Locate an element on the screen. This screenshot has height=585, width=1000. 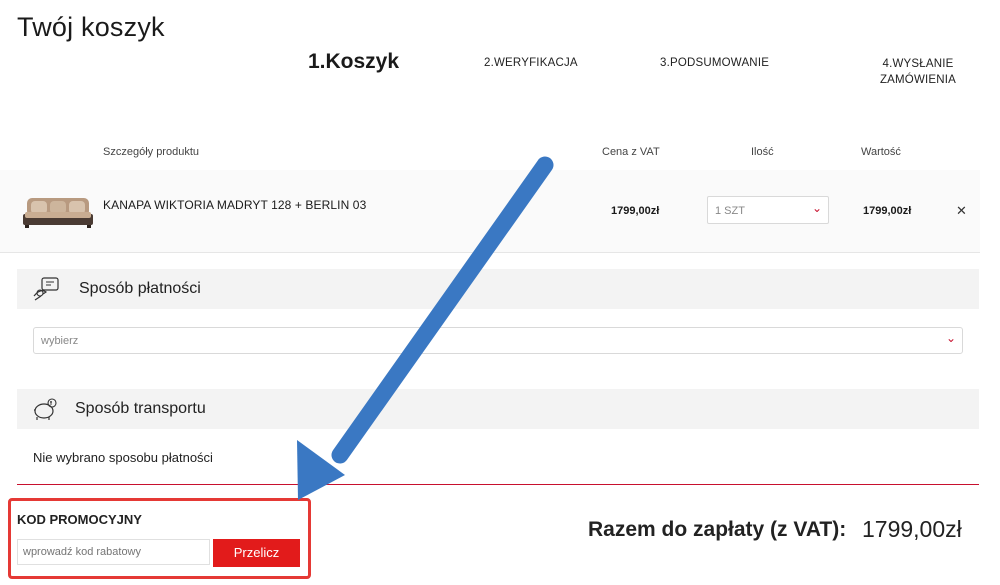
step-summary: 3.PODSUMOWANIE is located at coordinates (714, 63).